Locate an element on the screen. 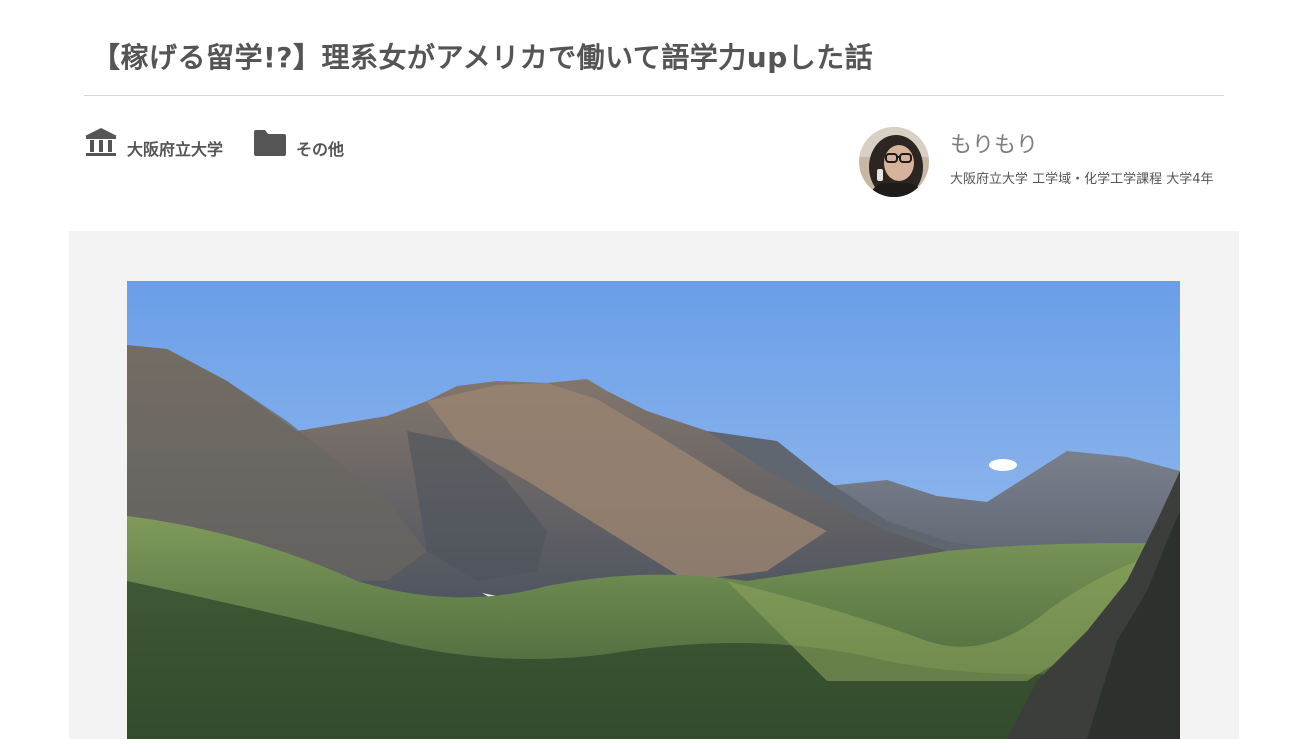 The image size is (1316, 739). tag-university: 大阪府立大学 is located at coordinates (153, 143).